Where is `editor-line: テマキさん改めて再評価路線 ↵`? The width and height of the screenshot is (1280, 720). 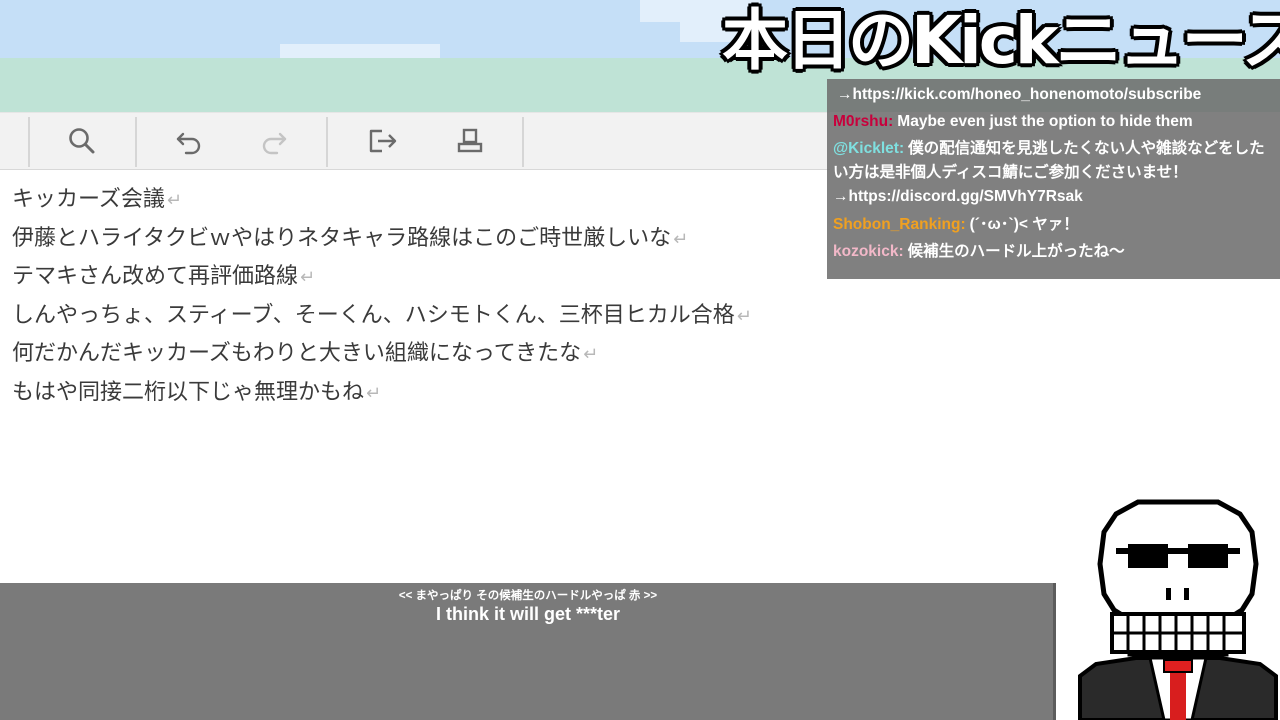 editor-line: テマキさん改めて再評価路線 ↵ is located at coordinates (382, 277).